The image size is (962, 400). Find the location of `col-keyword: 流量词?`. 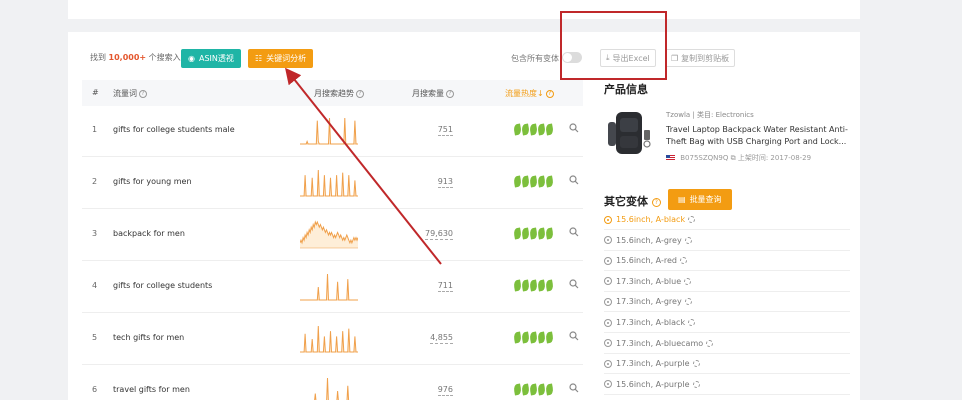

col-keyword: 流量词? is located at coordinates (130, 93).